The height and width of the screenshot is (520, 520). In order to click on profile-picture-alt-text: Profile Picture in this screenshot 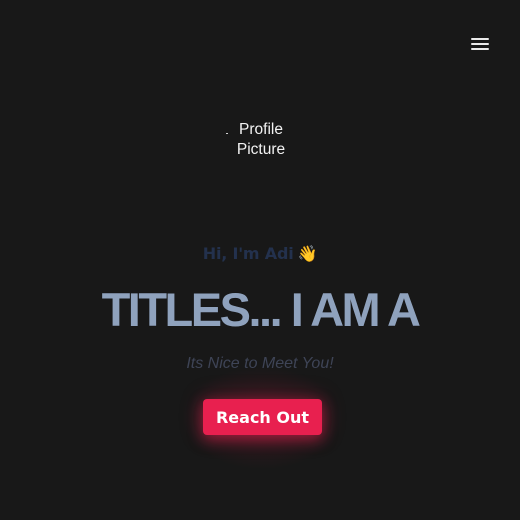, I will do `click(261, 139)`.